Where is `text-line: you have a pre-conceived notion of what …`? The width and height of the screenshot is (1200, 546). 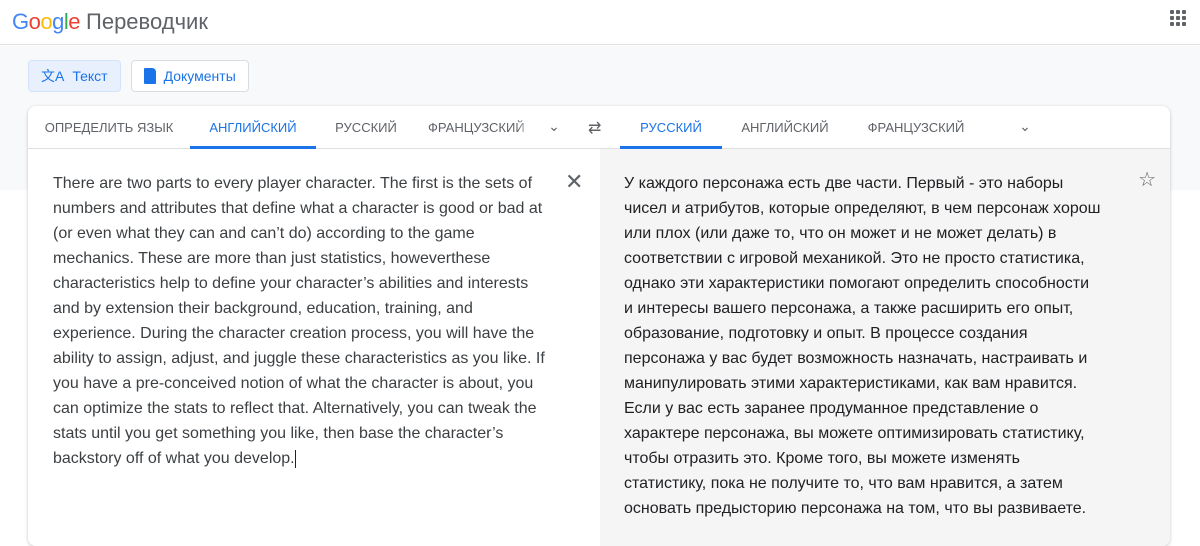
text-line: you have a pre-conceived notion of what … is located at coordinates (293, 383).